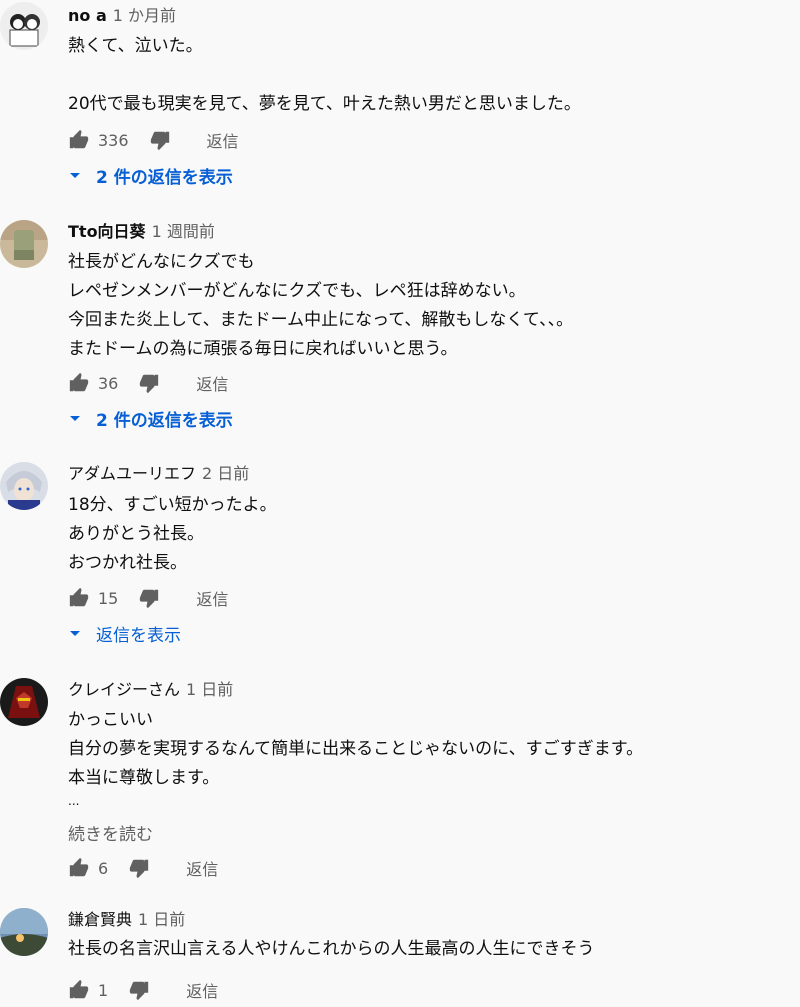 Image resolution: width=800 pixels, height=1007 pixels. I want to click on comment-line: 今回また炎上して、またドーム中止になって、解散もしなくて、、。, so click(321, 320).